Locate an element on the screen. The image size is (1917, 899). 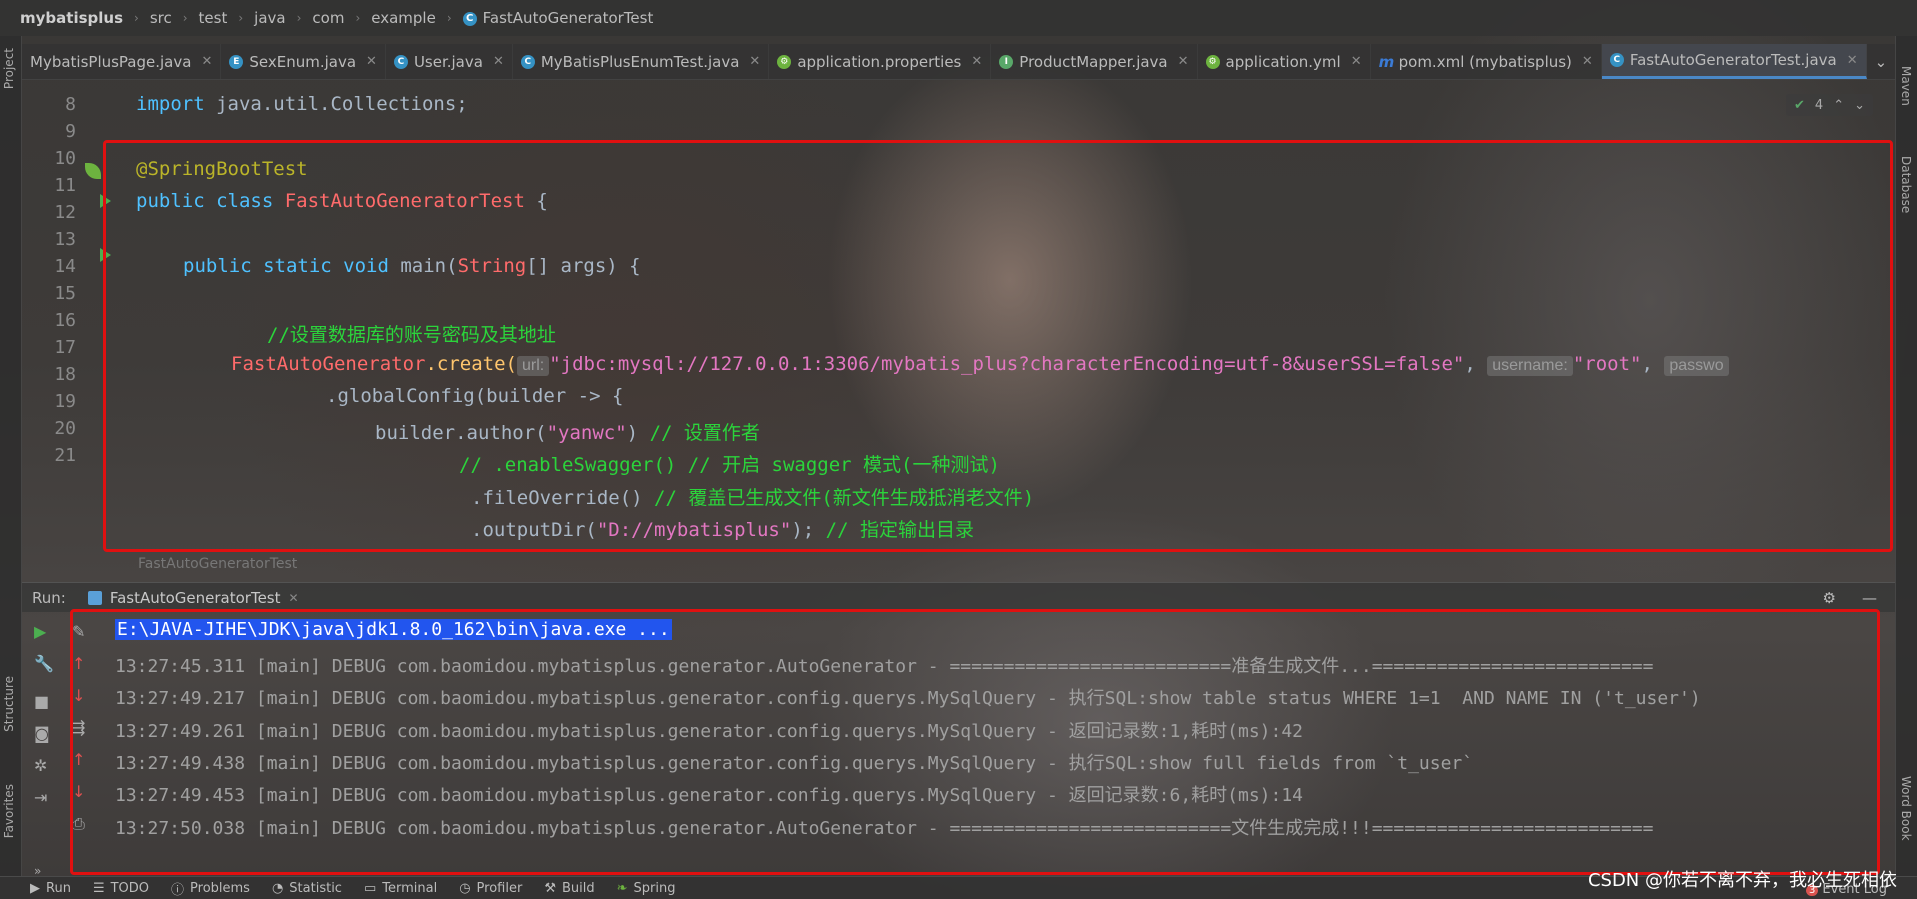
tab-product-mapper: I ProductMapper.java ✕ is located at coordinates (1094, 61).